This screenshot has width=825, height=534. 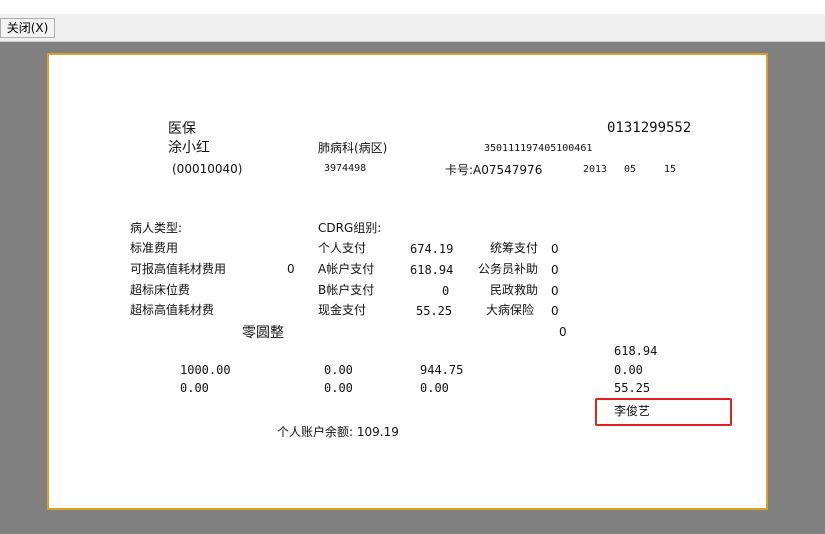 What do you see at coordinates (628, 370) in the screenshot?
I see `row1-col4: 0.00` at bounding box center [628, 370].